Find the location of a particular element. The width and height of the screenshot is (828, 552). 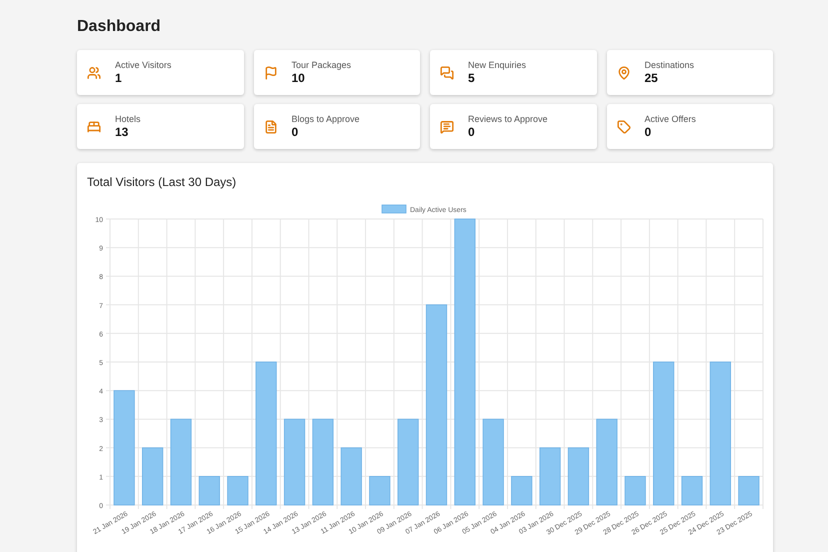

stat-label: Blogs to Approve is located at coordinates (326, 119).